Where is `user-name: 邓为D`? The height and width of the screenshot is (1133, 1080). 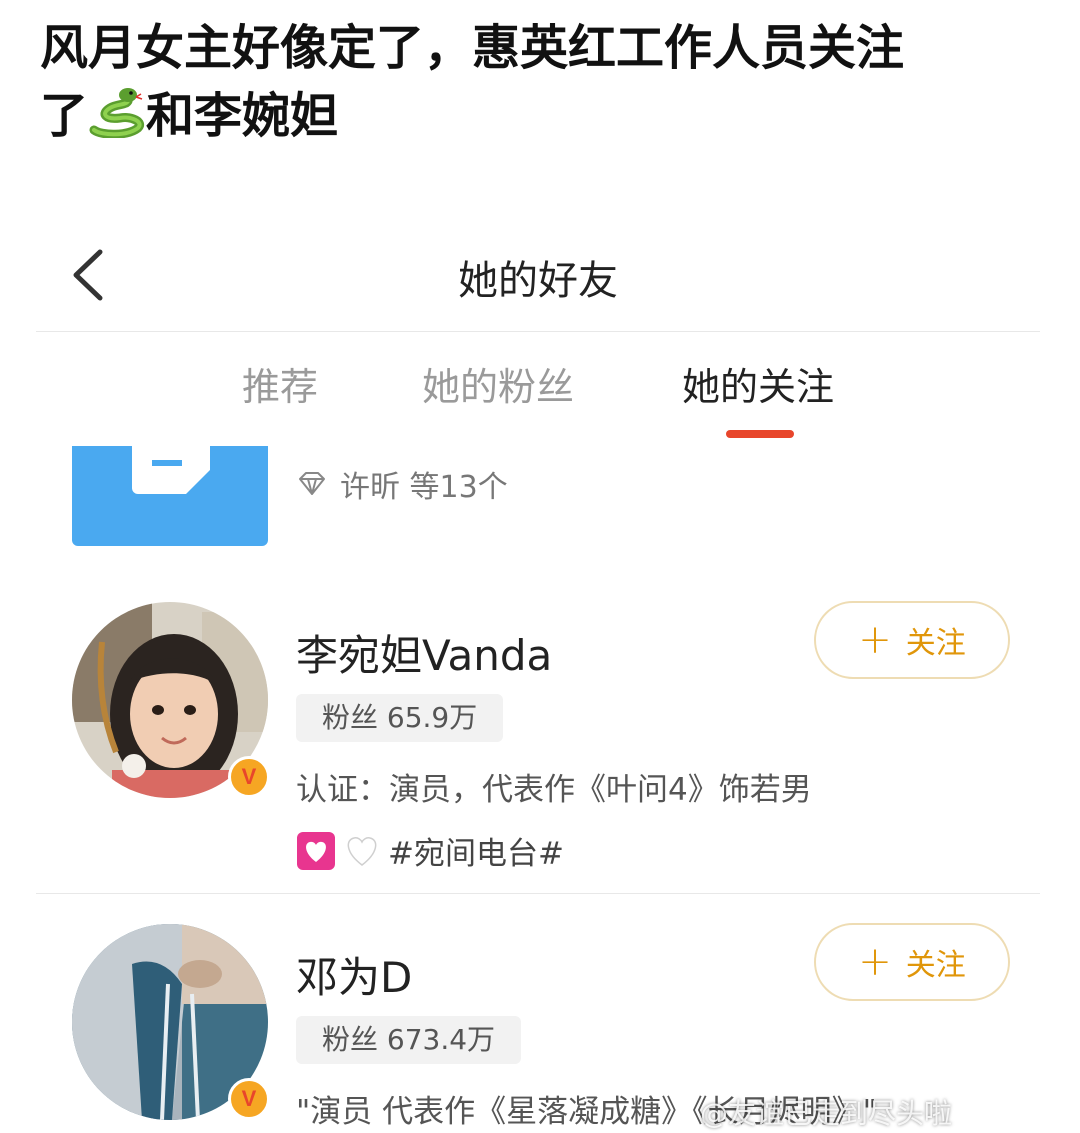 user-name: 邓为D is located at coordinates (354, 974).